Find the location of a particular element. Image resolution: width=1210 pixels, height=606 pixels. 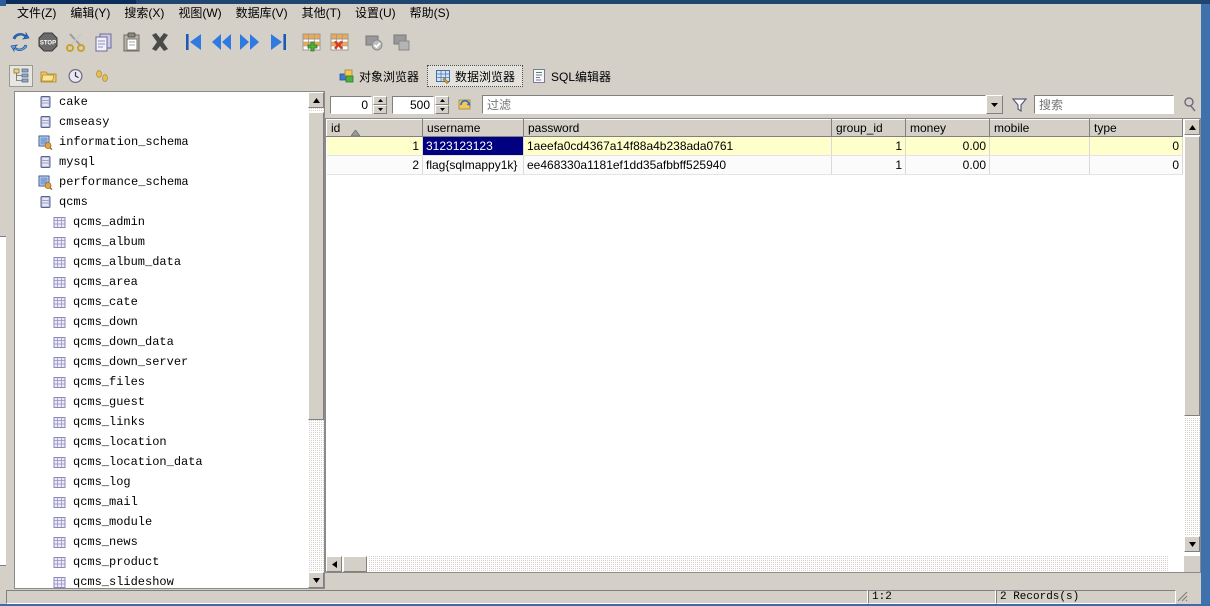

cell-id: 2 is located at coordinates (374, 165).